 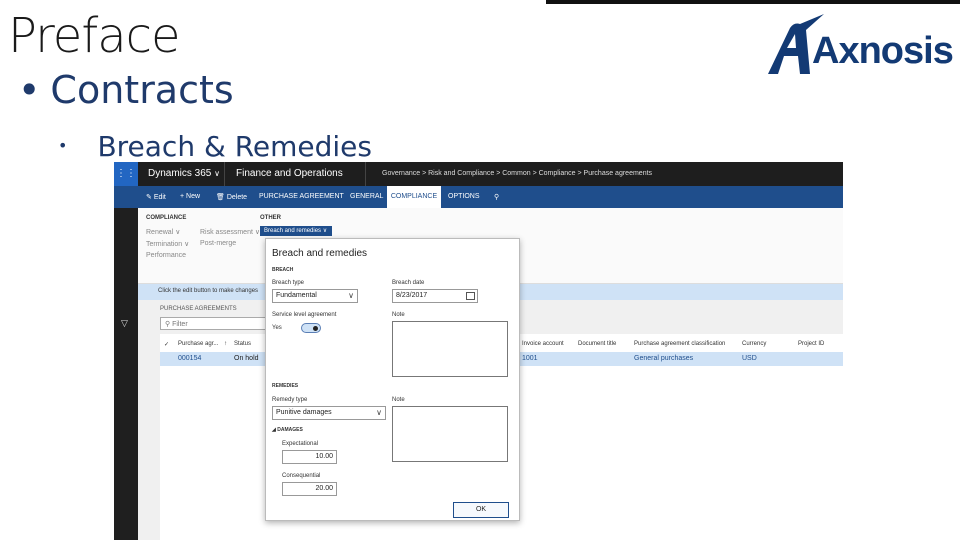 I want to click on edit-button: ✎ Edit, so click(x=156, y=197).